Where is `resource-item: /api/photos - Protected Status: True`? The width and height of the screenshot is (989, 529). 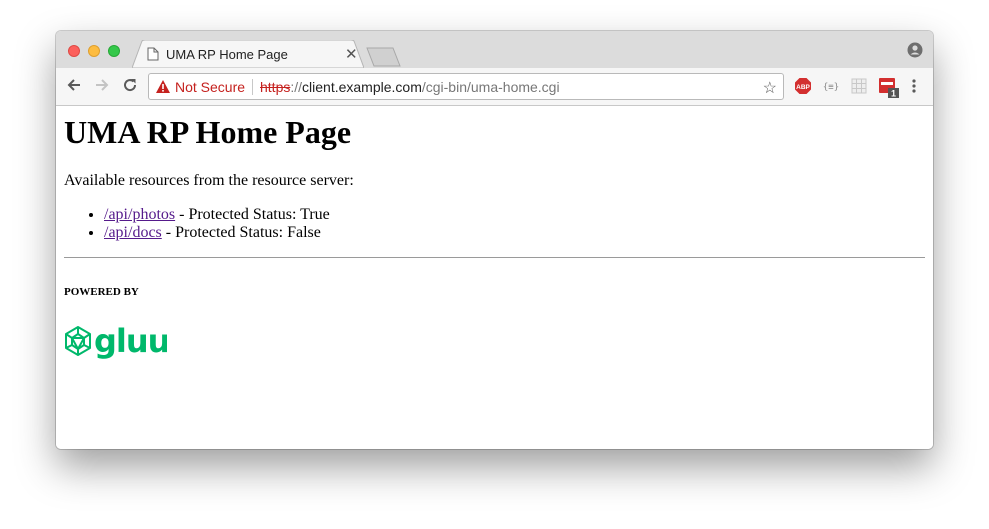
resource-item: /api/photos - Protected Status: True is located at coordinates (217, 215).